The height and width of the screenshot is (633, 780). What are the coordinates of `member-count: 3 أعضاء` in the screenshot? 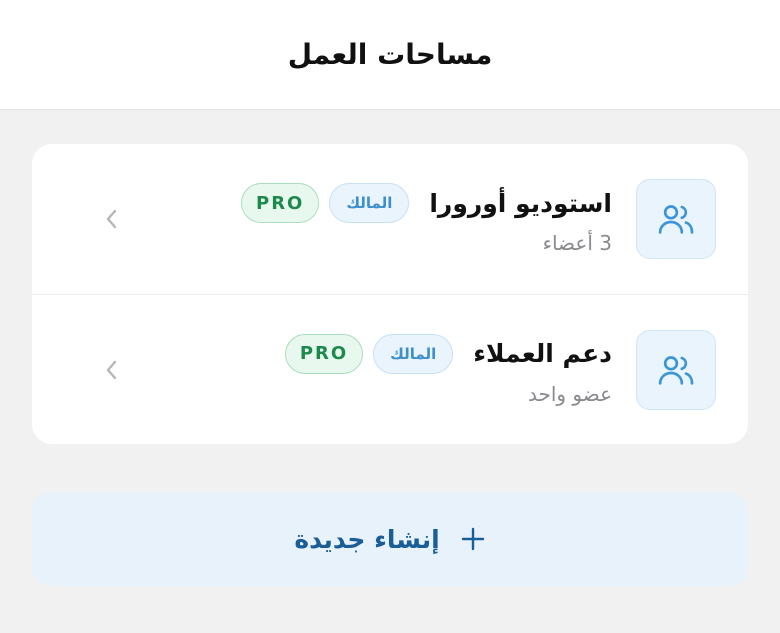 It's located at (577, 243).